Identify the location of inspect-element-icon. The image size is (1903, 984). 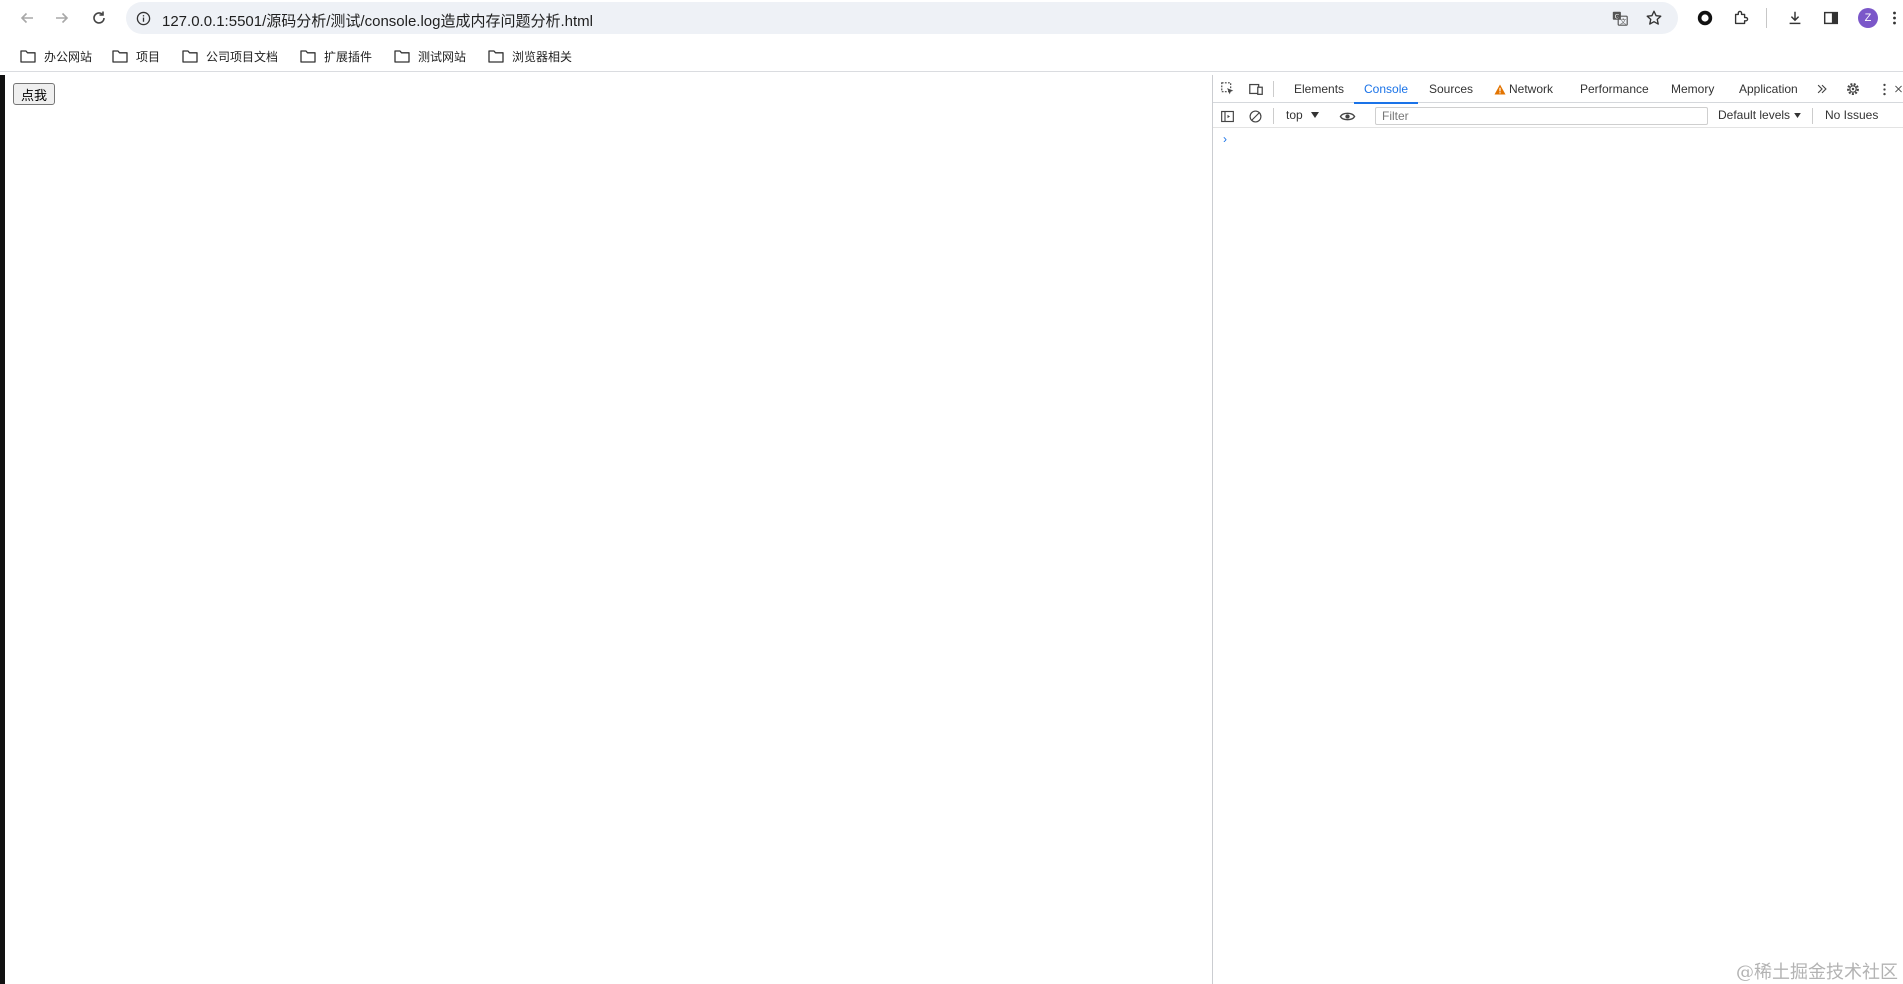
(1228, 89).